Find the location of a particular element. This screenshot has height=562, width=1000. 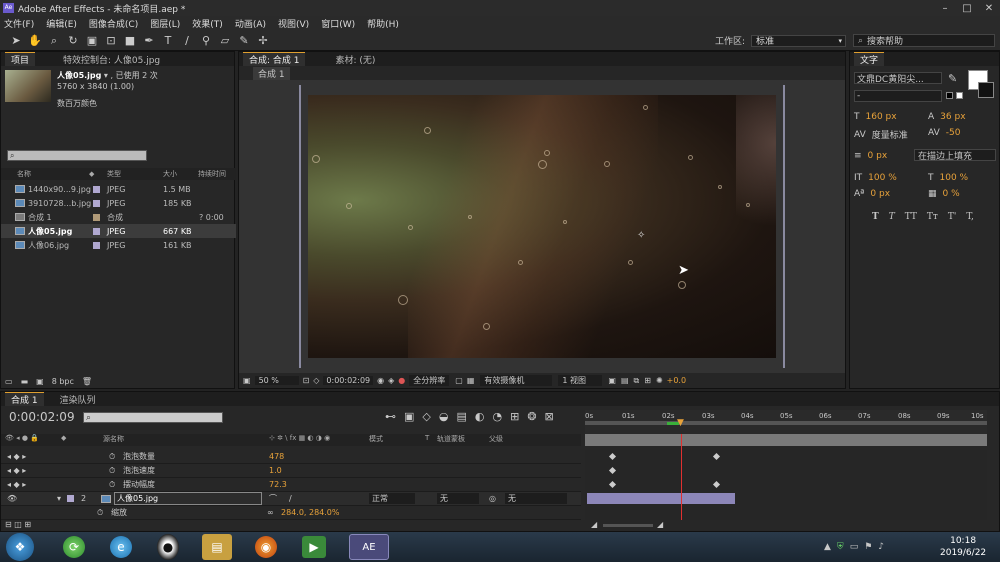

stroke-mode-select: 在描边上填充 is located at coordinates (955, 155).